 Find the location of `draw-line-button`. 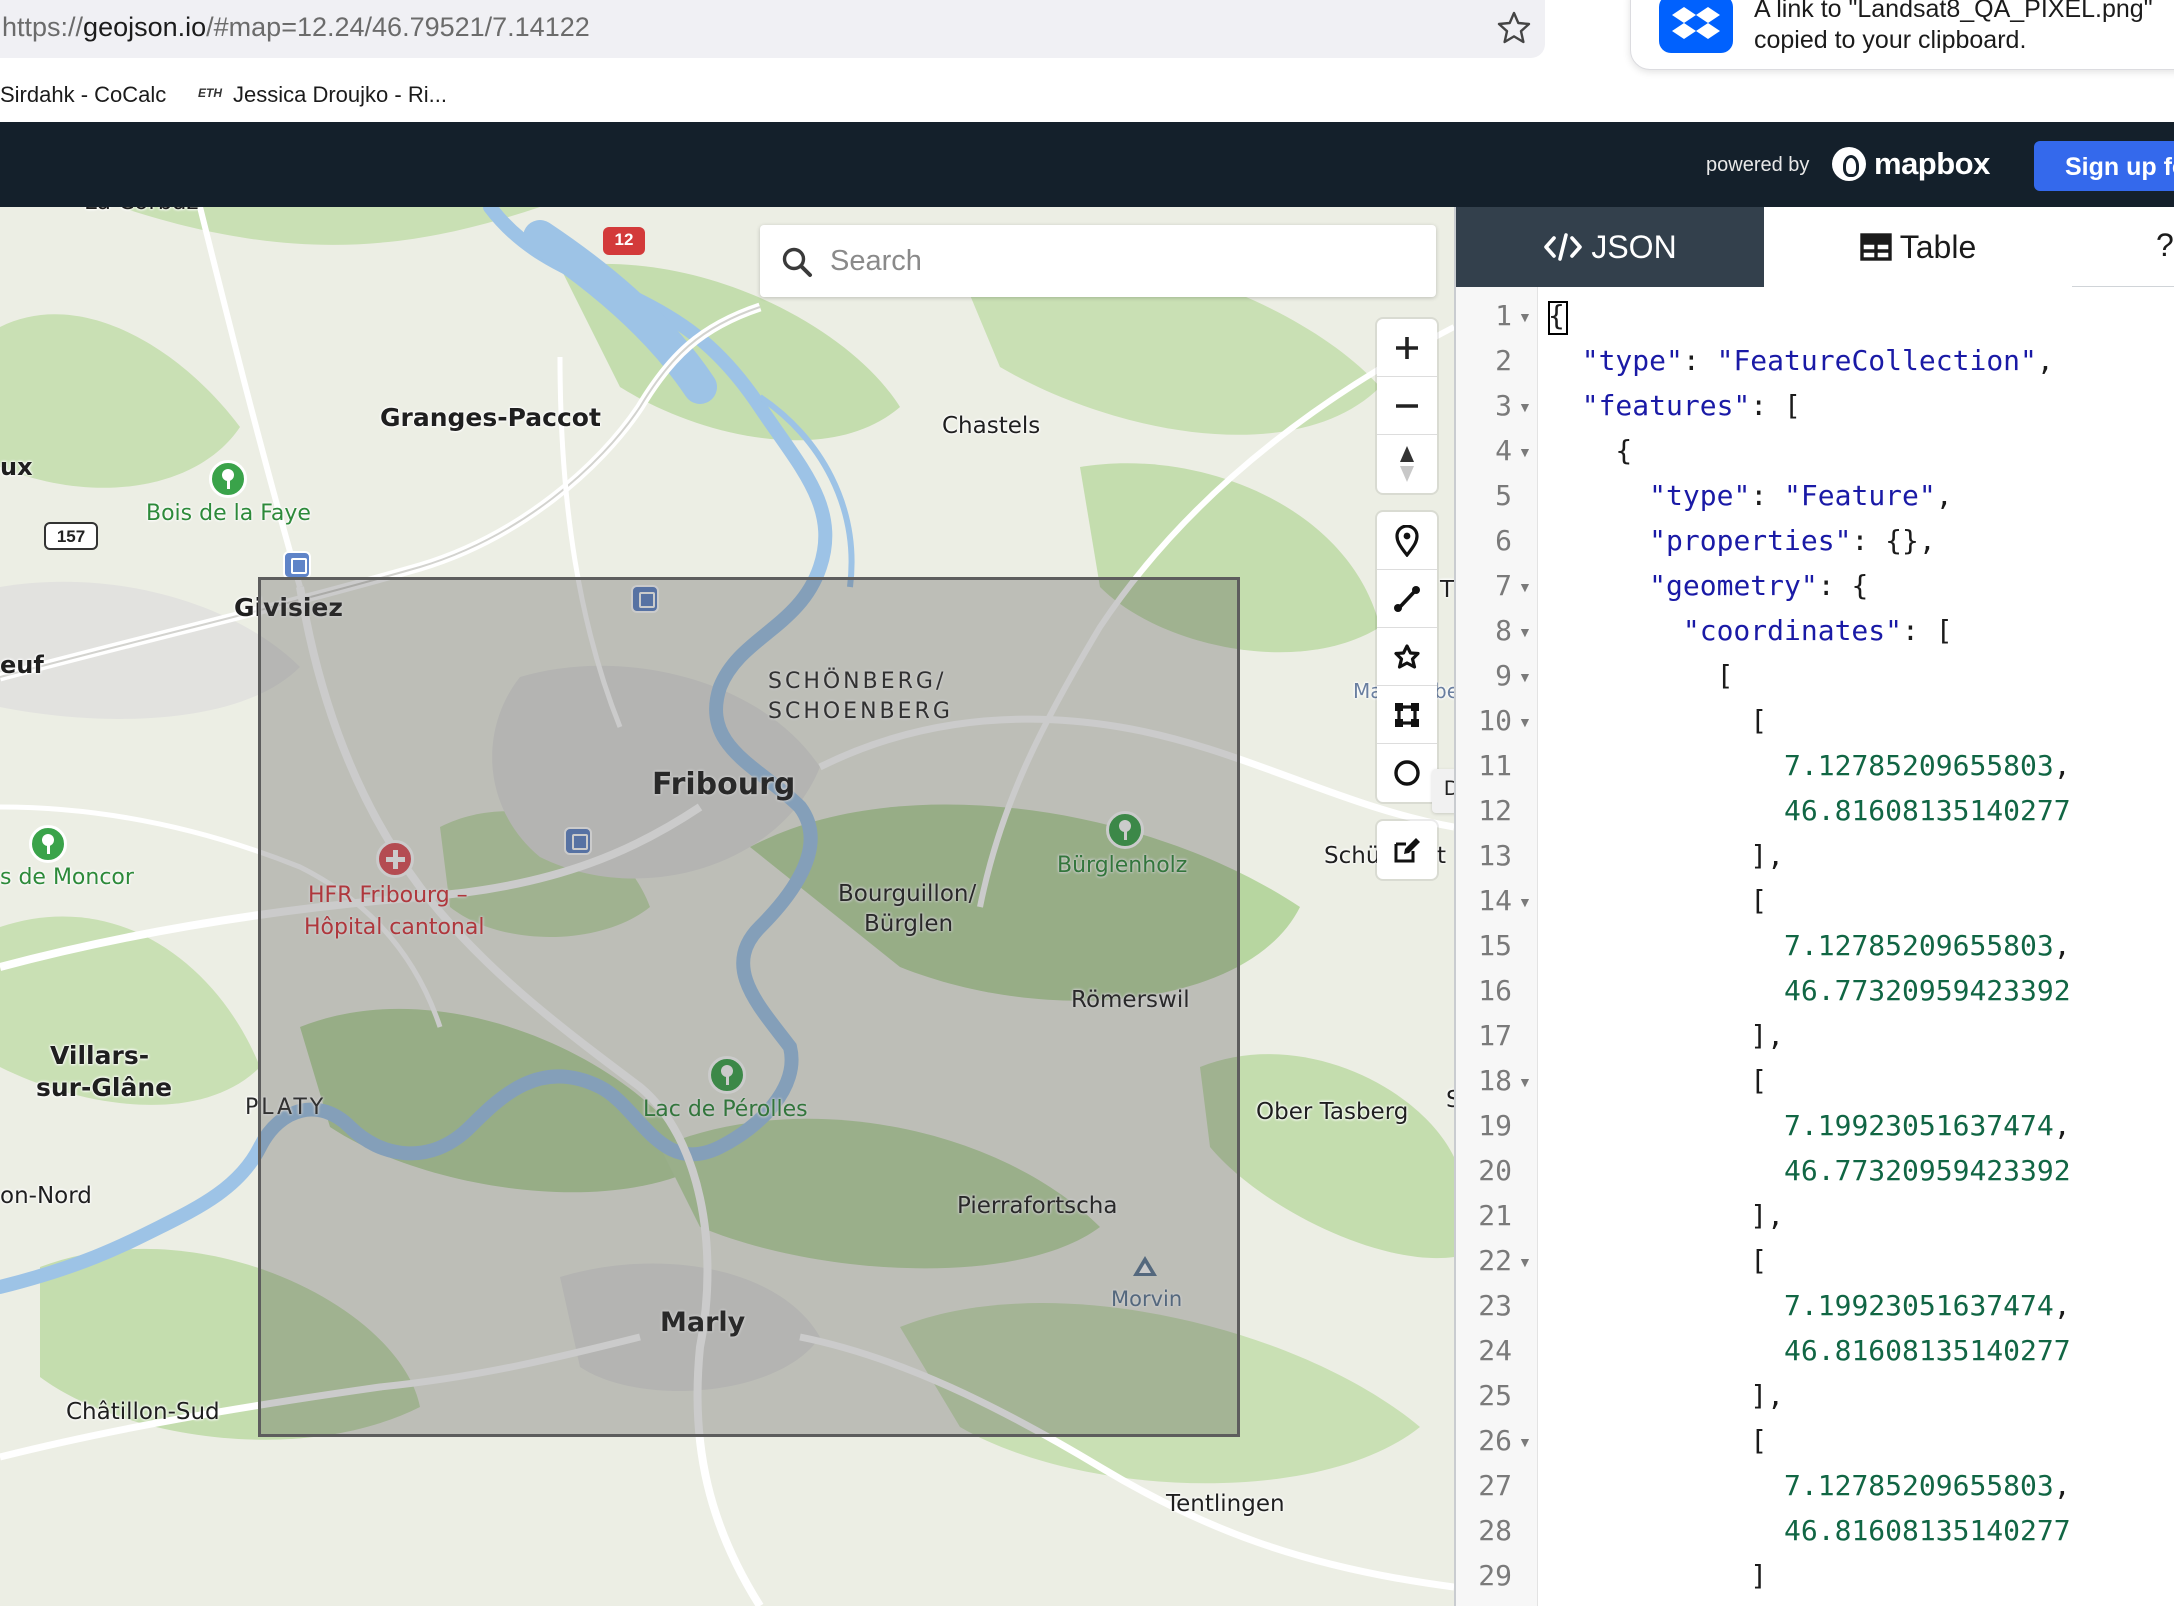

draw-line-button is located at coordinates (1407, 599).